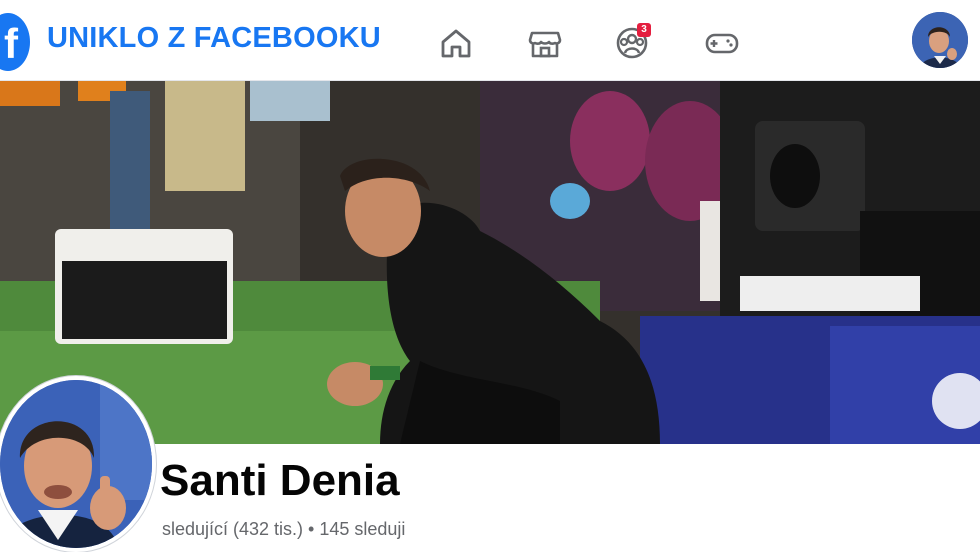 The width and height of the screenshot is (980, 552). I want to click on profile-name: Santi Denia, so click(280, 480).